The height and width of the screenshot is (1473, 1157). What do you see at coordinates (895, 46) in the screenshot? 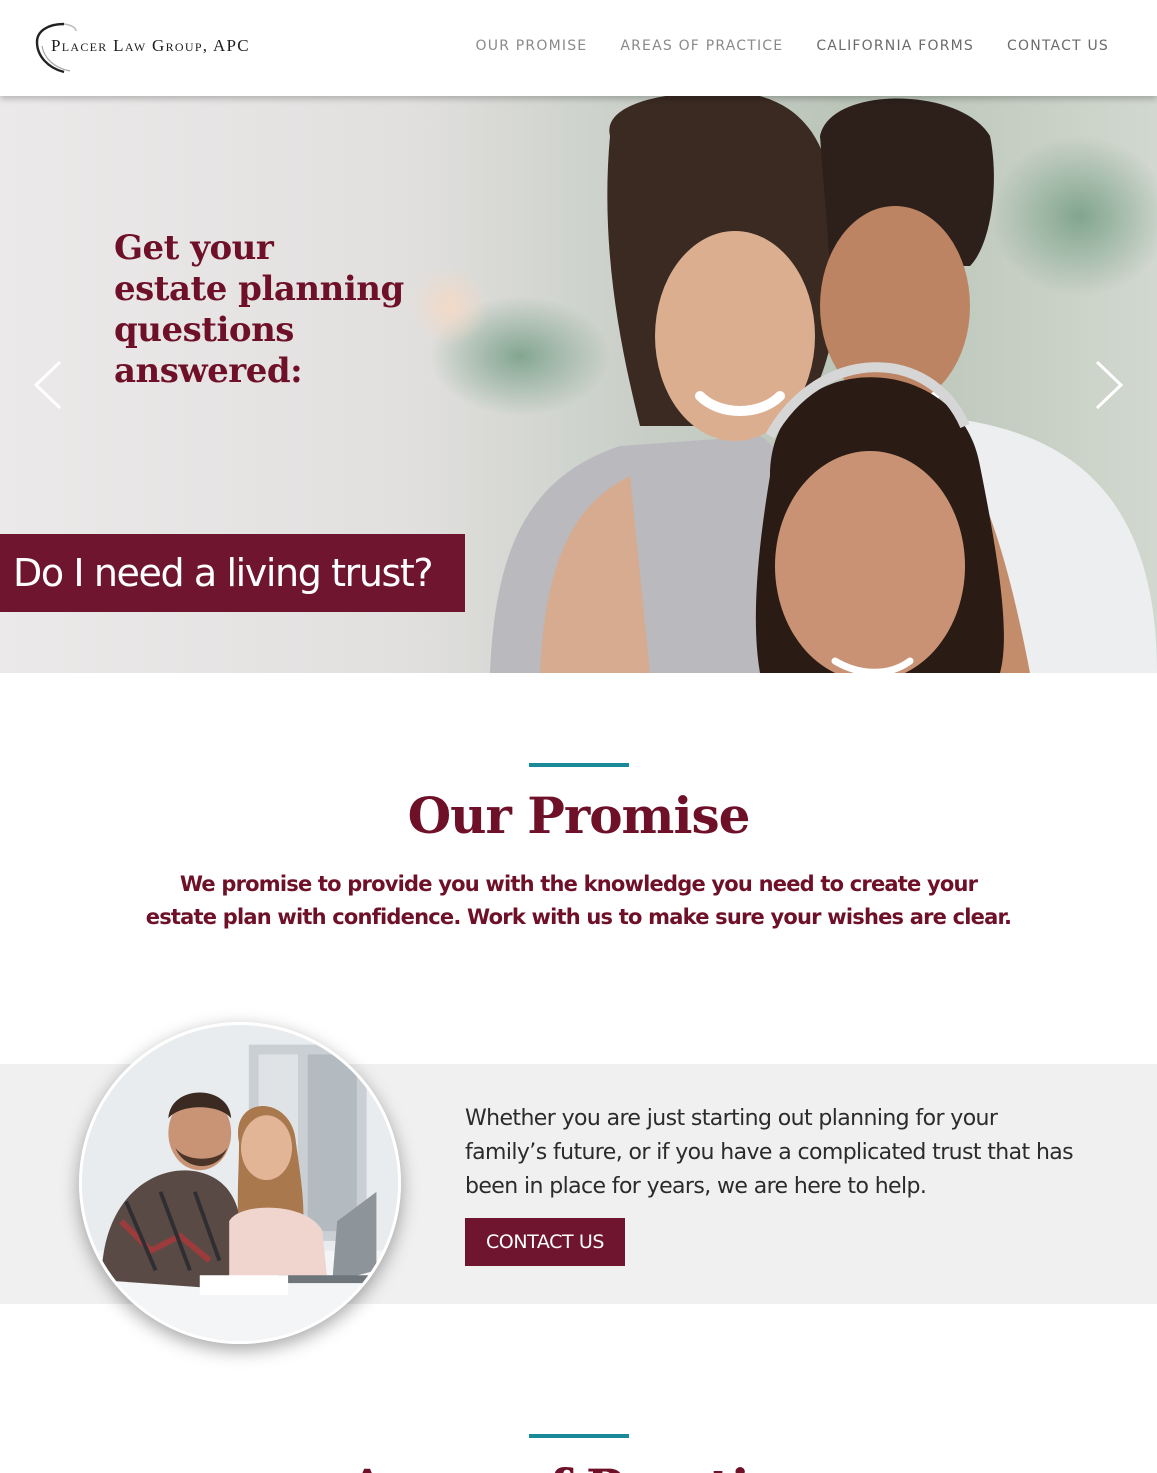
I see `nav-california-forms: CALIFORNIA FORMS` at bounding box center [895, 46].